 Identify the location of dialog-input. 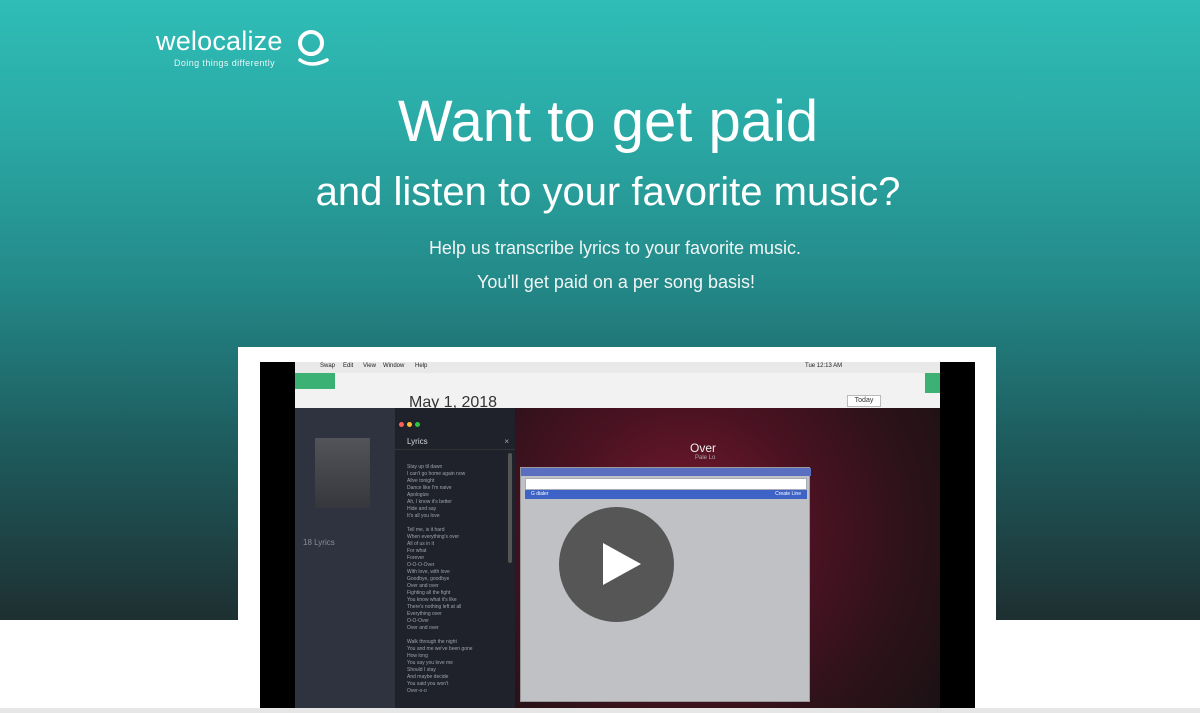
(666, 484).